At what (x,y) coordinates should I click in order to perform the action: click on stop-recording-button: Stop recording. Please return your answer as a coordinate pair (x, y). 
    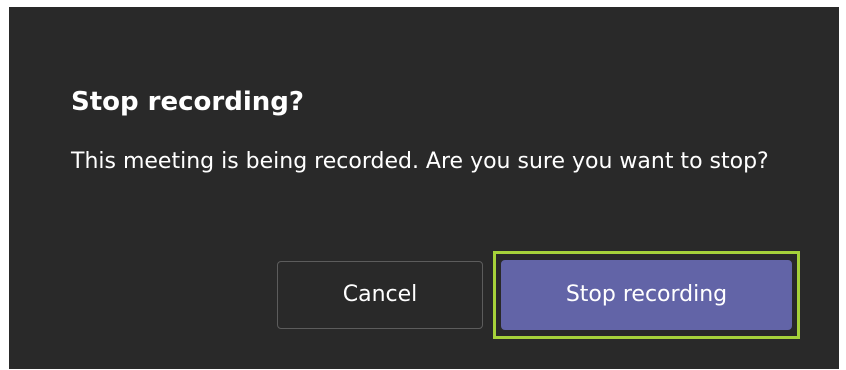
    Looking at the image, I should click on (646, 295).